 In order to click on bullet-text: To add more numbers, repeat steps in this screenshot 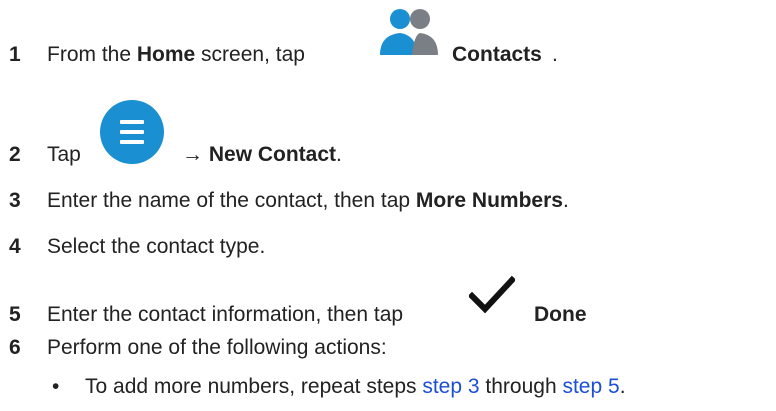, I will do `click(254, 386)`.